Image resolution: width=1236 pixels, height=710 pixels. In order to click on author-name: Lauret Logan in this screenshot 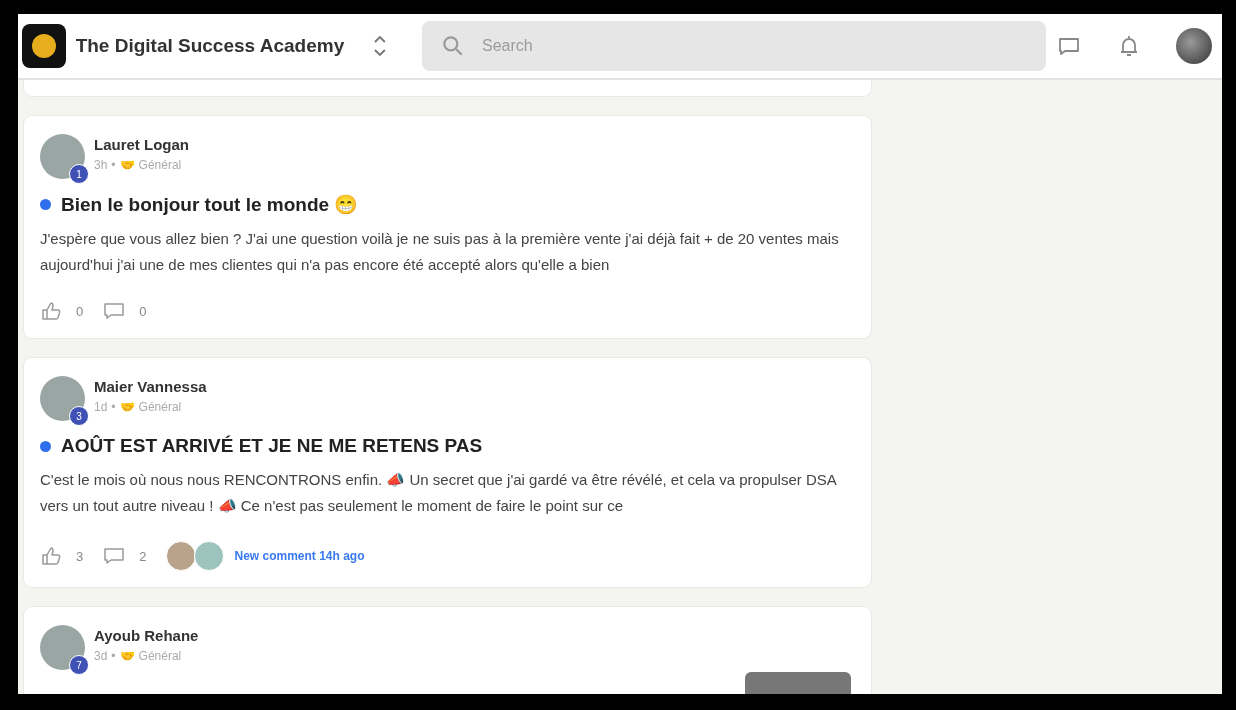, I will do `click(141, 143)`.